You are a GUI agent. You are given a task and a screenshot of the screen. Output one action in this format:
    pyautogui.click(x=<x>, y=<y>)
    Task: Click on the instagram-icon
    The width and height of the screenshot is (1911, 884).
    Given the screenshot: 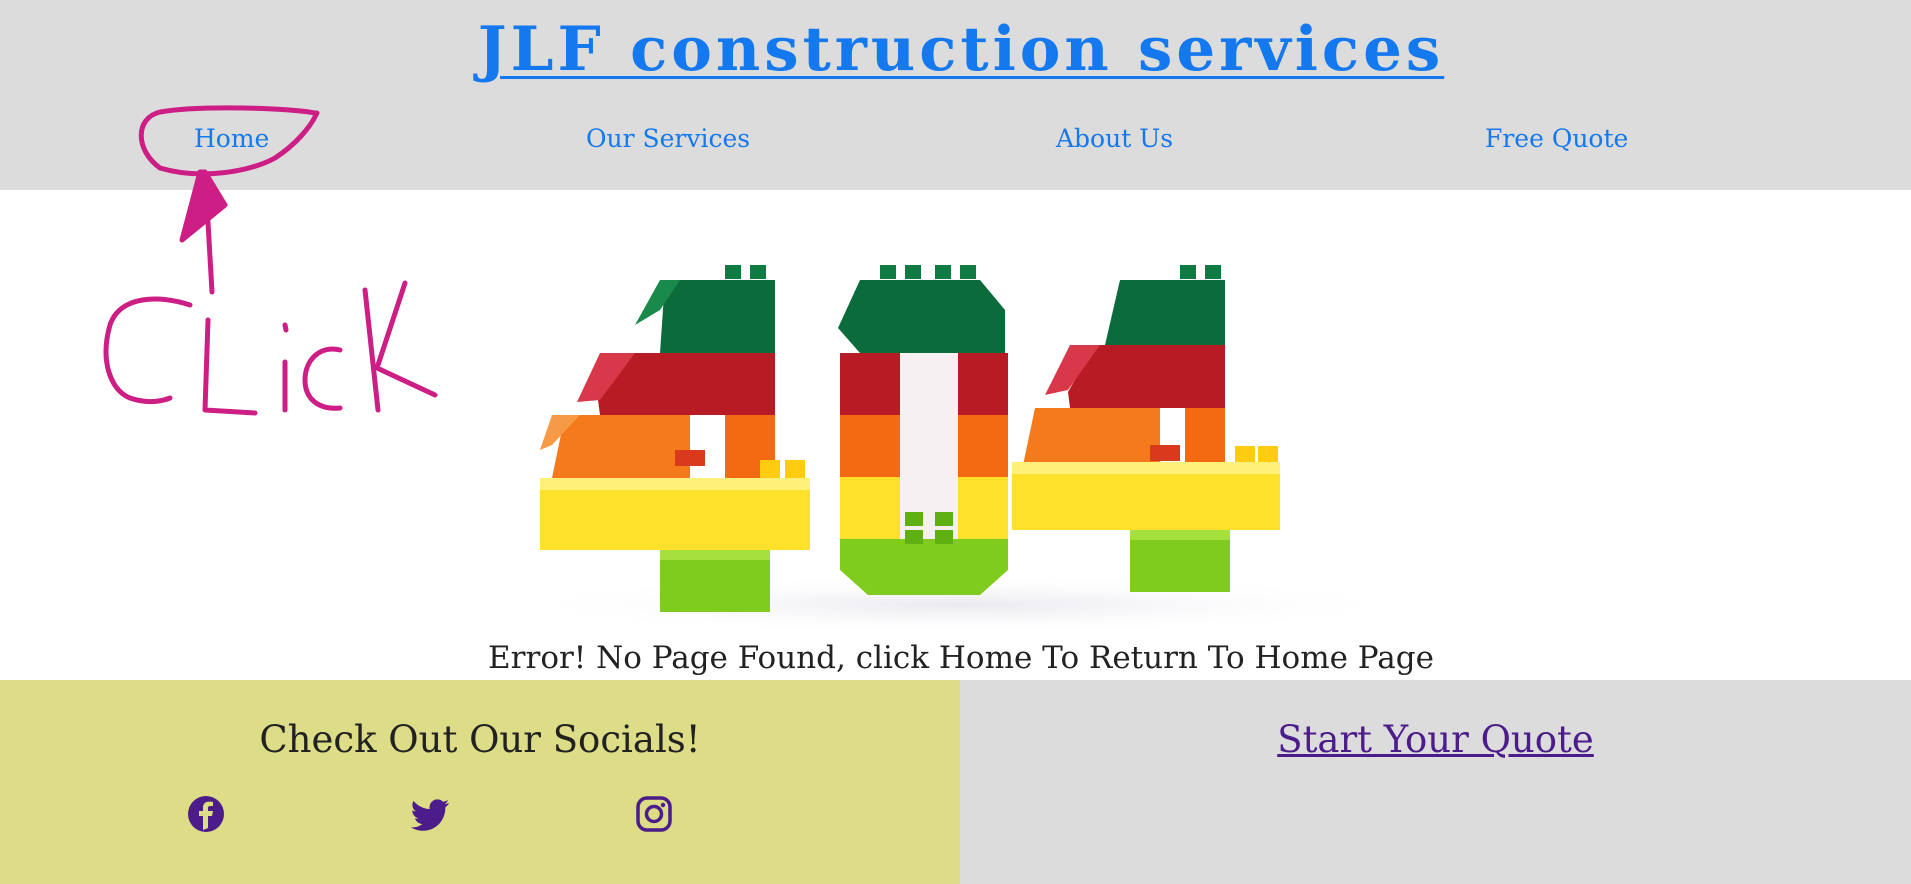 What is the action you would take?
    pyautogui.click(x=654, y=814)
    